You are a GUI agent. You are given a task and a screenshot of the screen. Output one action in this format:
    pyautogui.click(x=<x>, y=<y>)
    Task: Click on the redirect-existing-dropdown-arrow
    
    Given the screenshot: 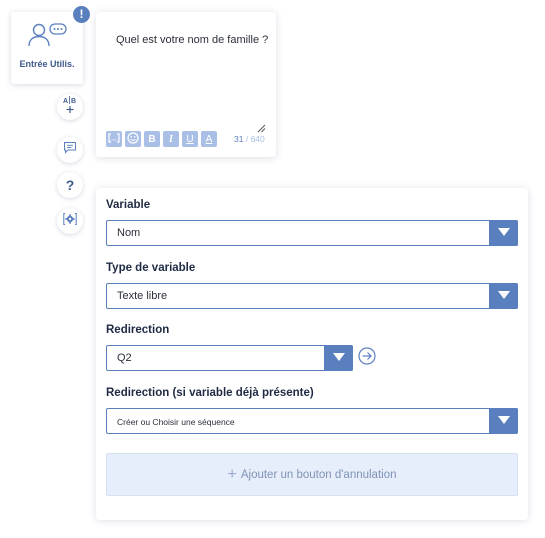 What is the action you would take?
    pyautogui.click(x=503, y=421)
    